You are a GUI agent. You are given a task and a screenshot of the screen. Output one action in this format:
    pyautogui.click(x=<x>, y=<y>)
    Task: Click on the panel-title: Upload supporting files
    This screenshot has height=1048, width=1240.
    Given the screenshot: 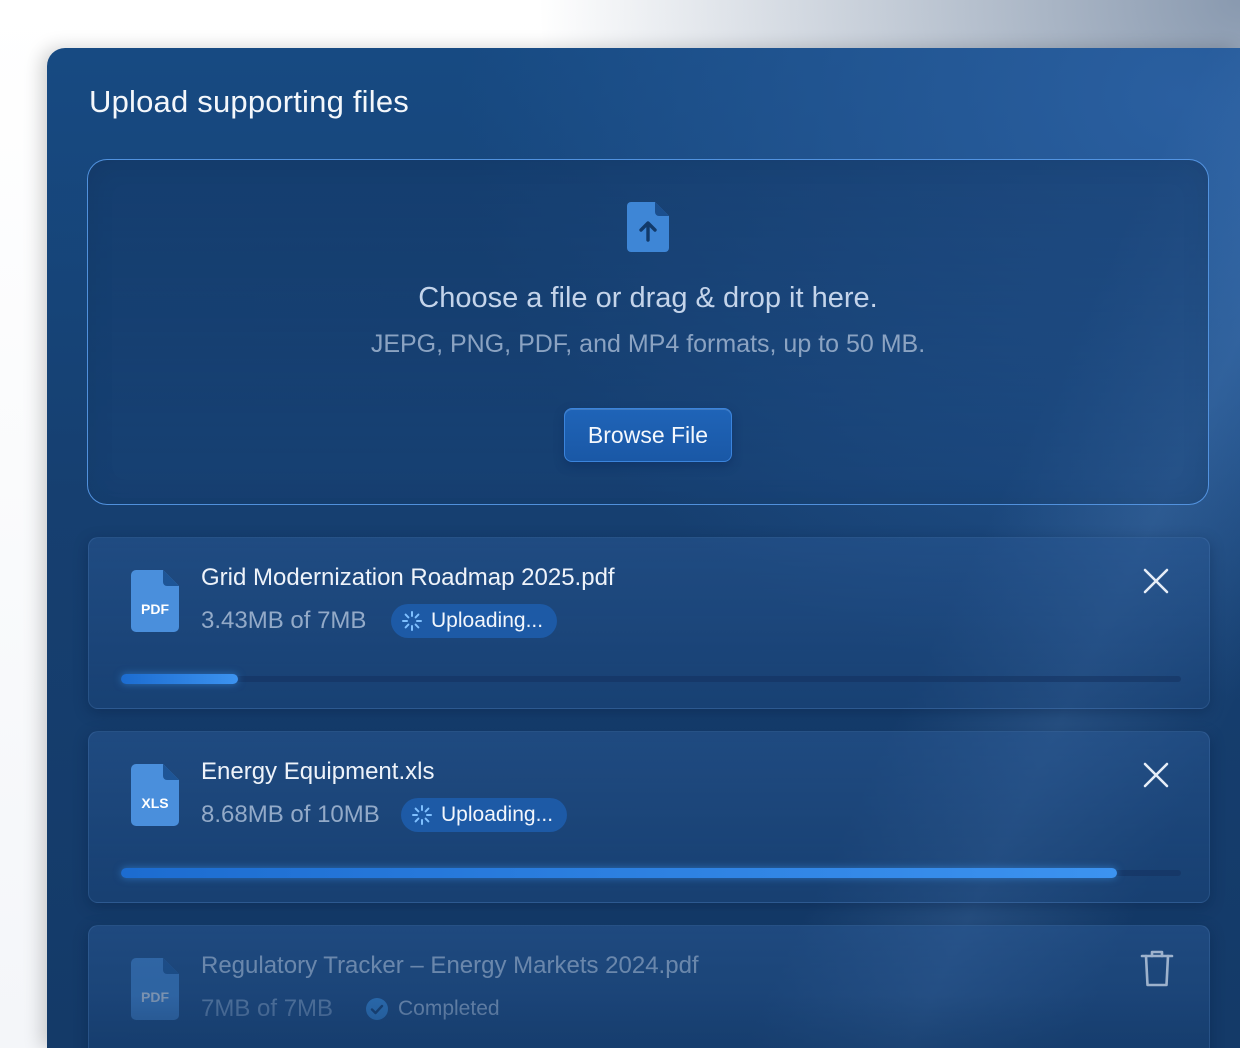 What is the action you would take?
    pyautogui.click(x=249, y=101)
    